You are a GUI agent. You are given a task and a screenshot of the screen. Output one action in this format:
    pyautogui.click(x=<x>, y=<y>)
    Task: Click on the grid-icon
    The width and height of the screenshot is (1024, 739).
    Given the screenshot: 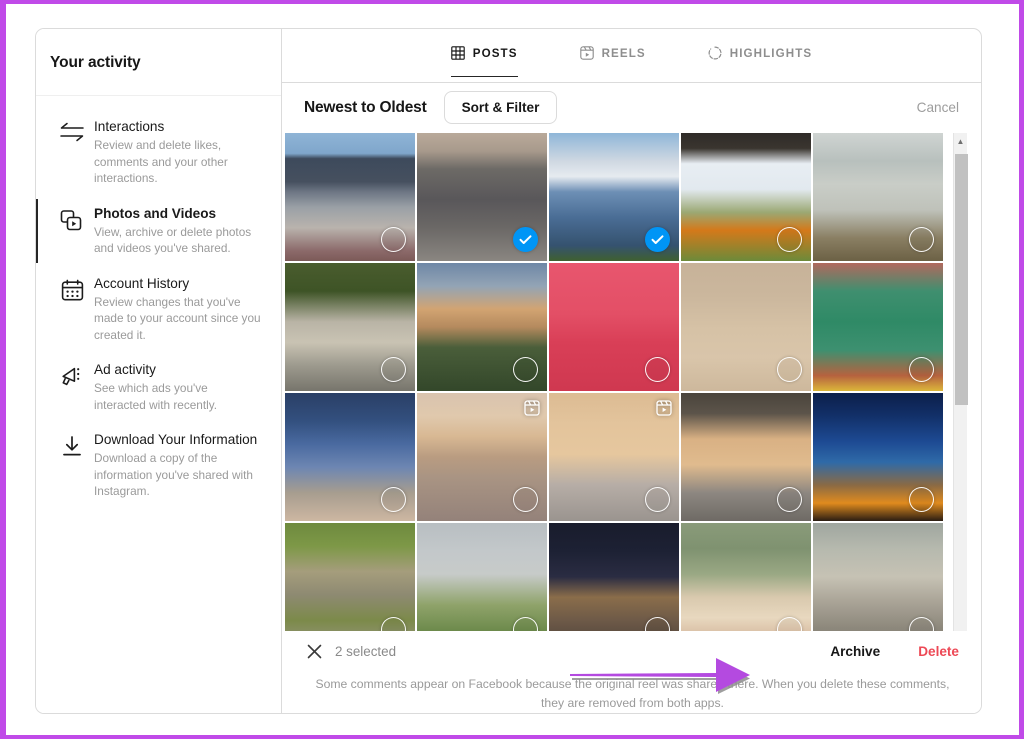 What is the action you would take?
    pyautogui.click(x=457, y=53)
    